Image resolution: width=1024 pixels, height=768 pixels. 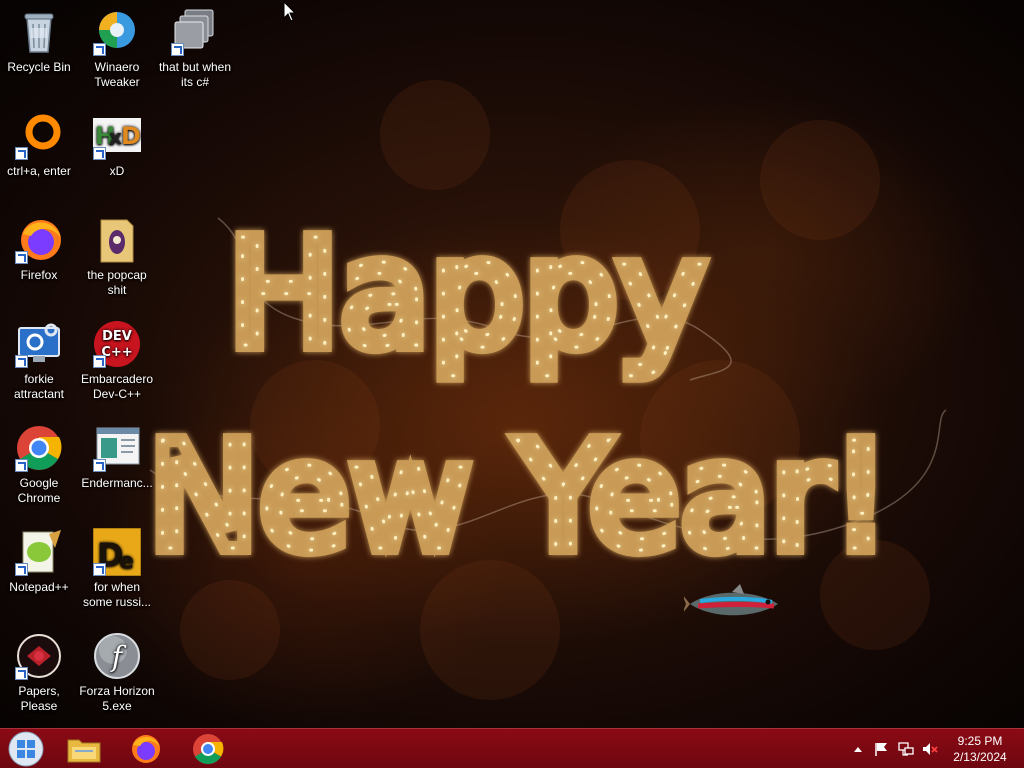 I want to click on network-button, so click(x=906, y=749).